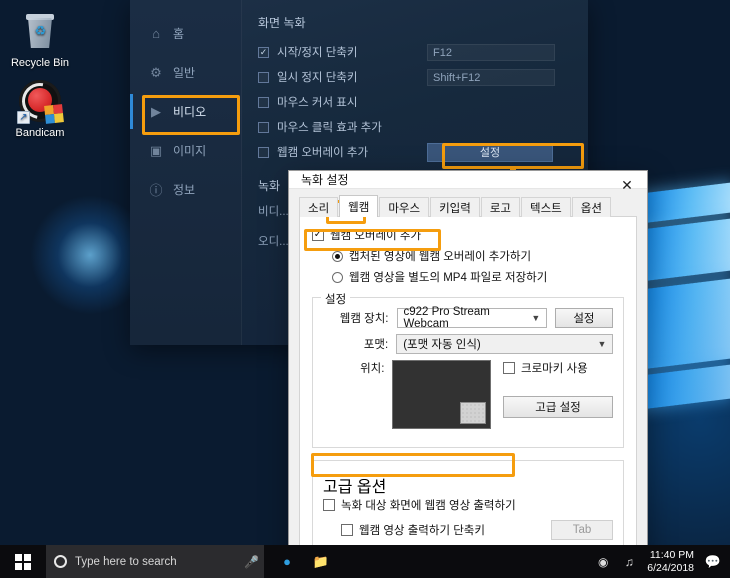 This screenshot has height=578, width=730. Describe the element at coordinates (670, 562) in the screenshot. I see `taskbar-clock: 11:40 PM 6/24/2018` at that location.